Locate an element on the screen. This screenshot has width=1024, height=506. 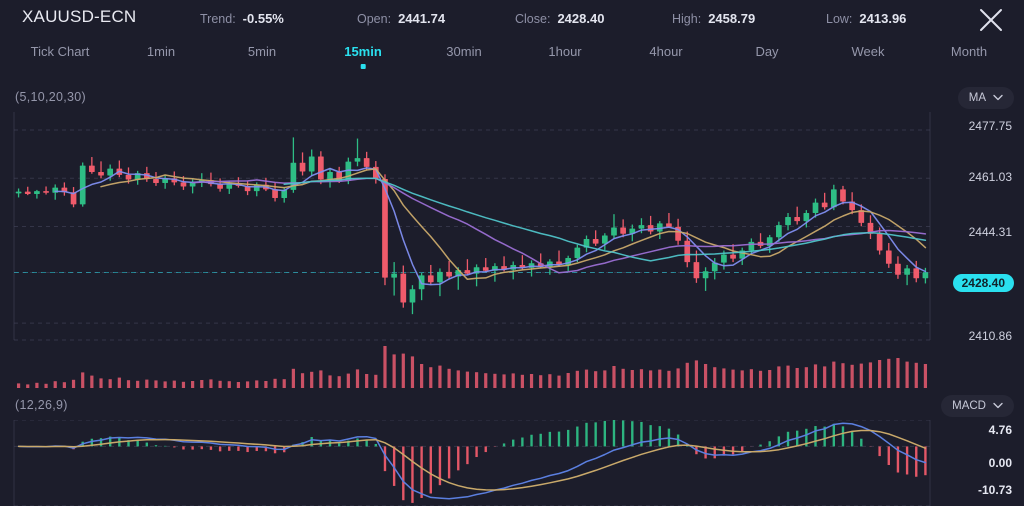
stat-trend: Trend: -0.55% is located at coordinates (242, 18).